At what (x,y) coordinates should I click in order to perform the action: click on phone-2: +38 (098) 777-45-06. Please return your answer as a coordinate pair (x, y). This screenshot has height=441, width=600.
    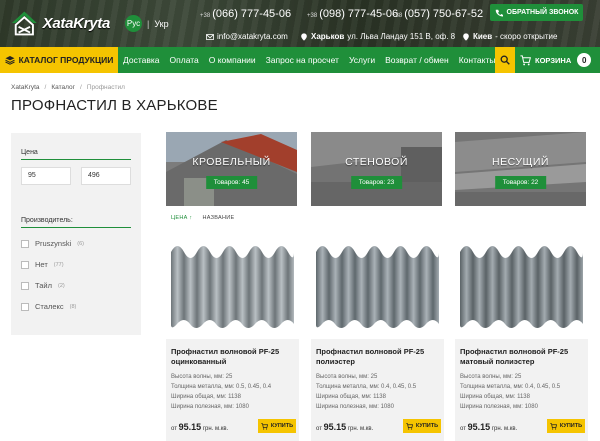
    Looking at the image, I should click on (352, 14).